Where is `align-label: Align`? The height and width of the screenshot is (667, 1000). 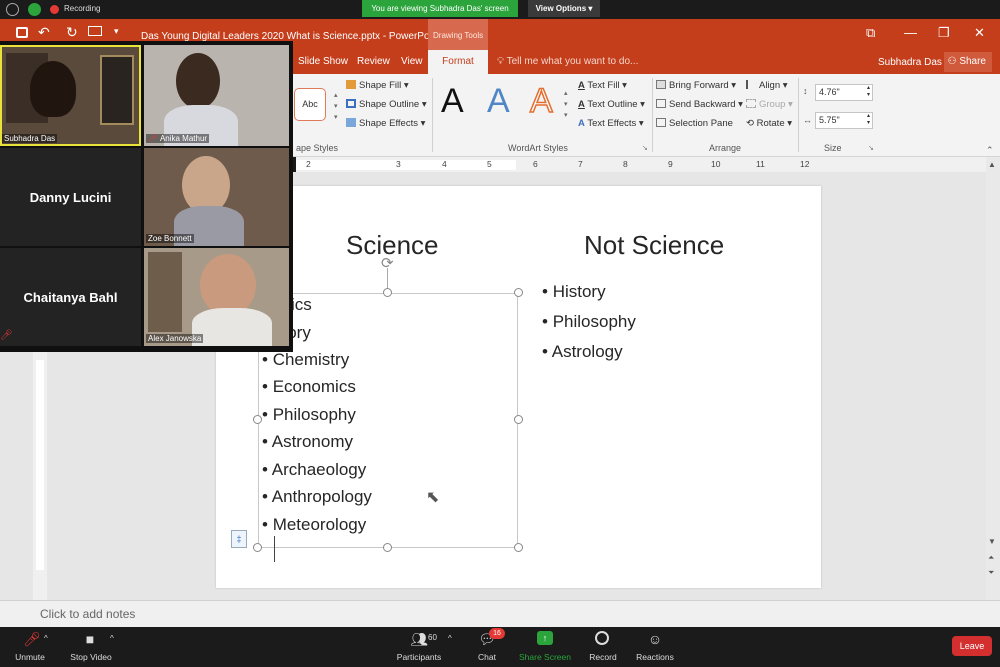 align-label: Align is located at coordinates (770, 85).